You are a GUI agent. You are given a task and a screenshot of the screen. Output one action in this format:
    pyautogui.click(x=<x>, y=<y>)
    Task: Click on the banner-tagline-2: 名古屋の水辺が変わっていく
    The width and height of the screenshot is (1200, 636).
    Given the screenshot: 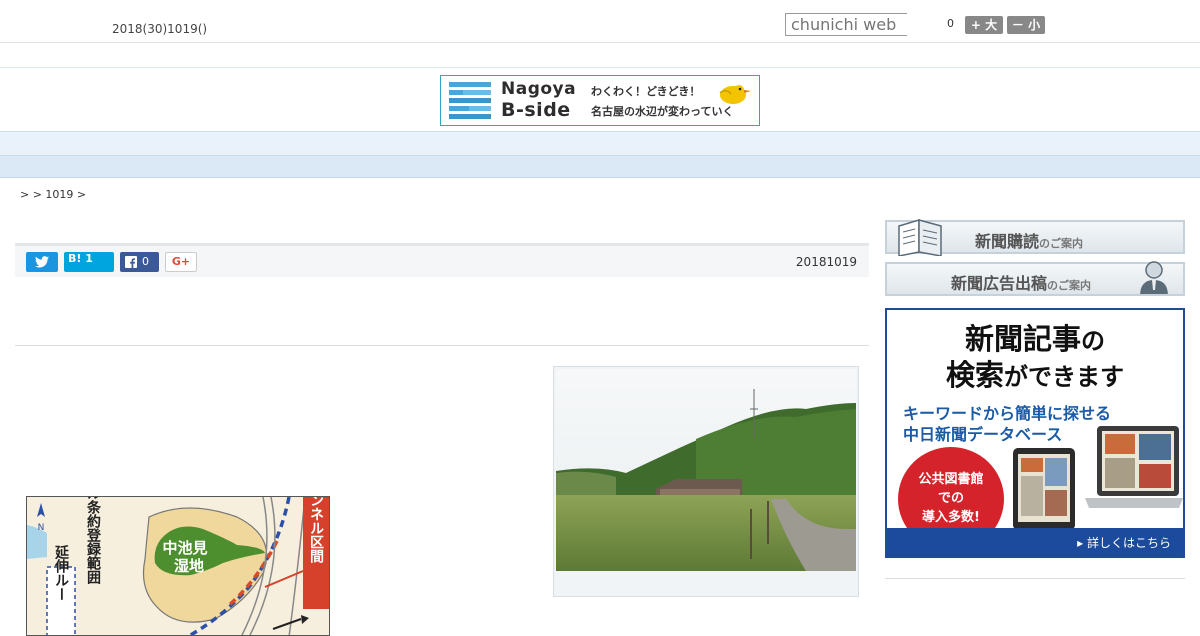 What is the action you would take?
    pyautogui.click(x=662, y=111)
    